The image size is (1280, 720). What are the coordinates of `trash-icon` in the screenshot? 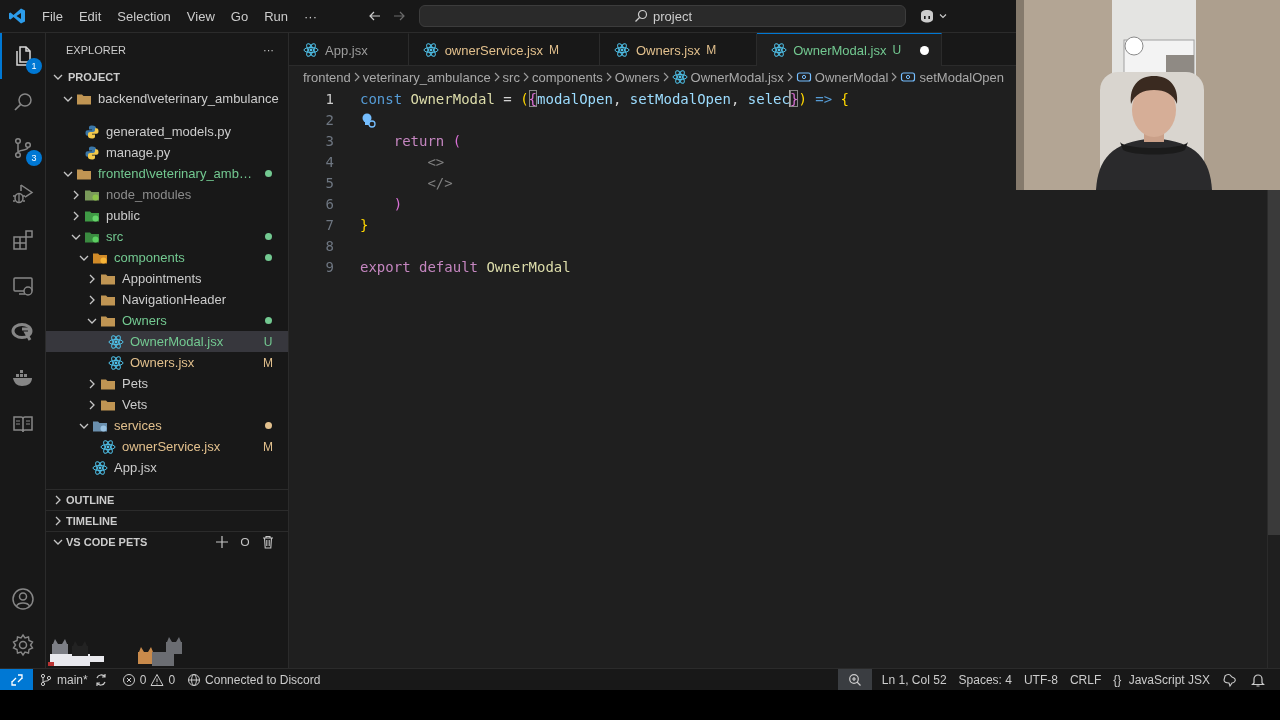 It's located at (268, 542).